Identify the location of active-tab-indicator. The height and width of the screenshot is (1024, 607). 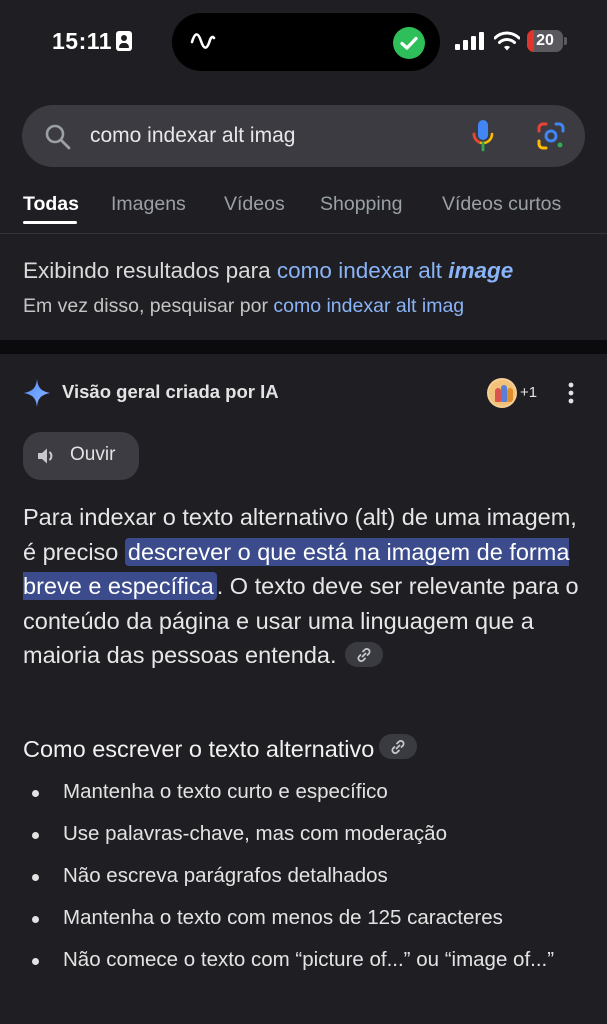
(50, 222).